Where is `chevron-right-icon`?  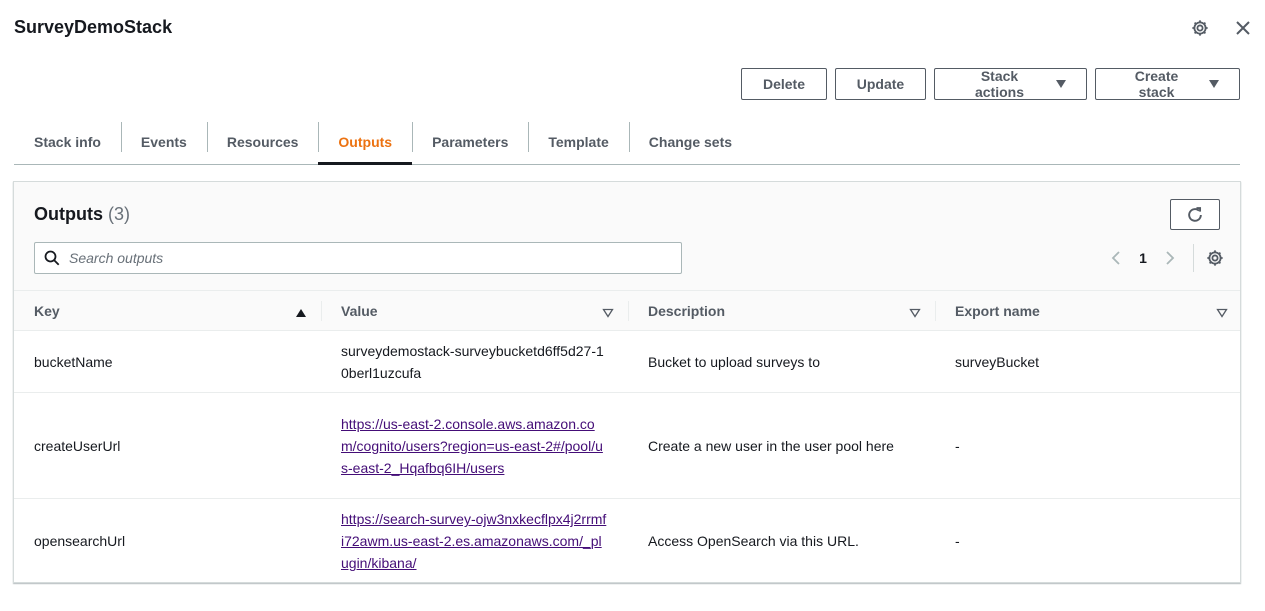
chevron-right-icon is located at coordinates (1170, 258).